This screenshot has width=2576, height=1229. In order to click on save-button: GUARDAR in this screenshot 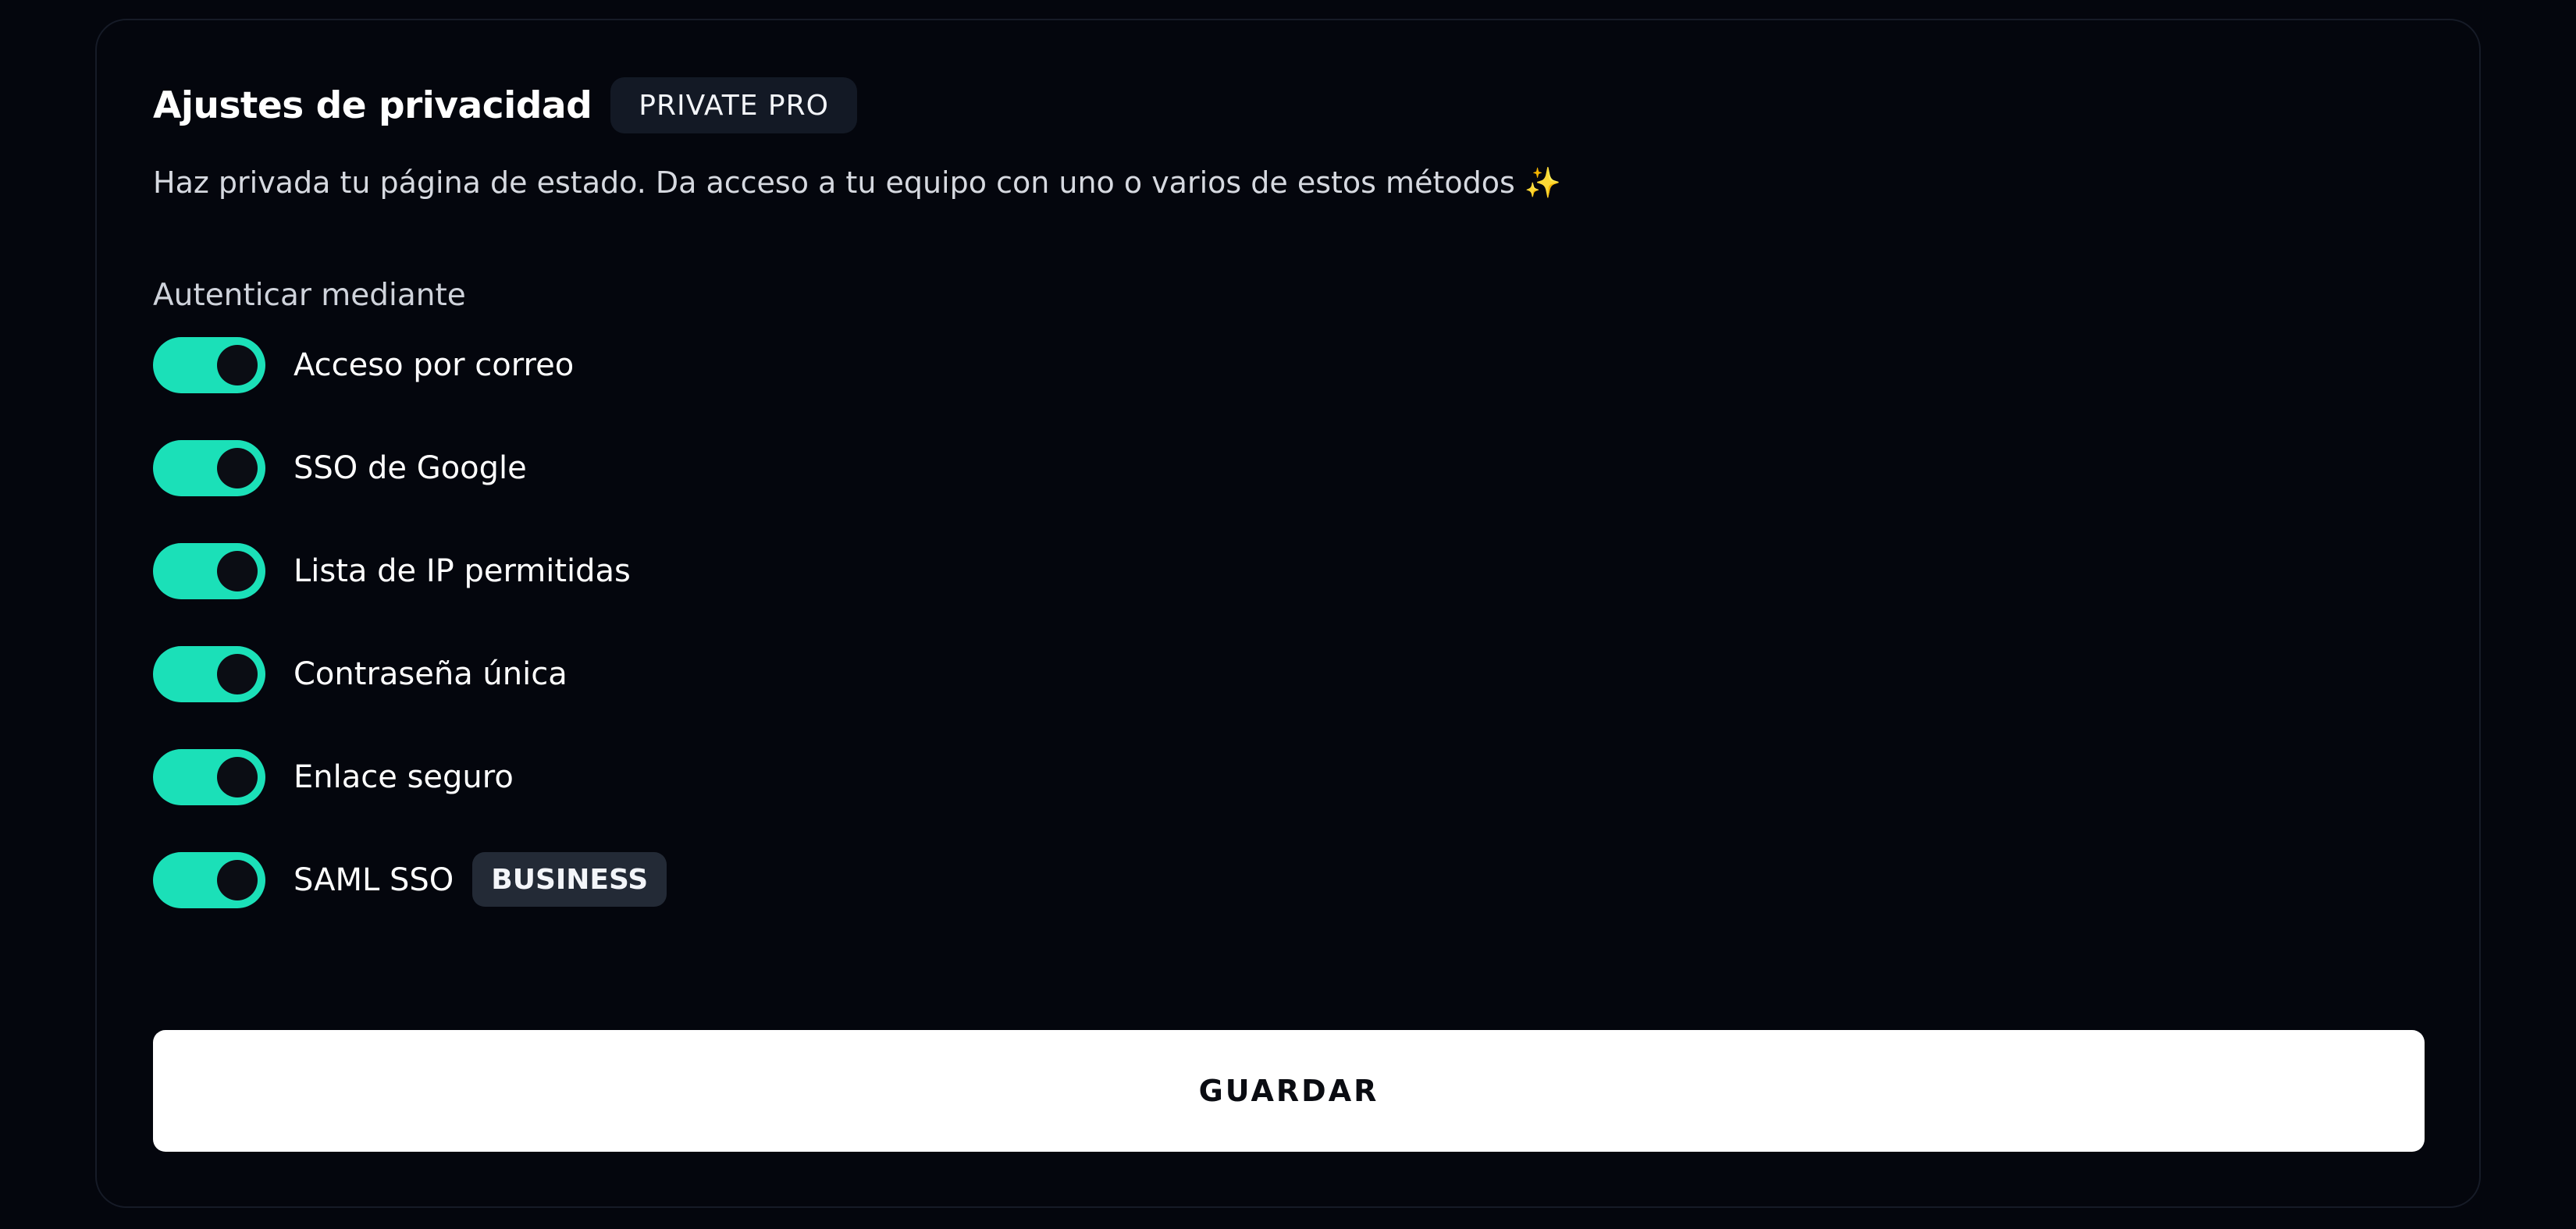, I will do `click(1289, 1091)`.